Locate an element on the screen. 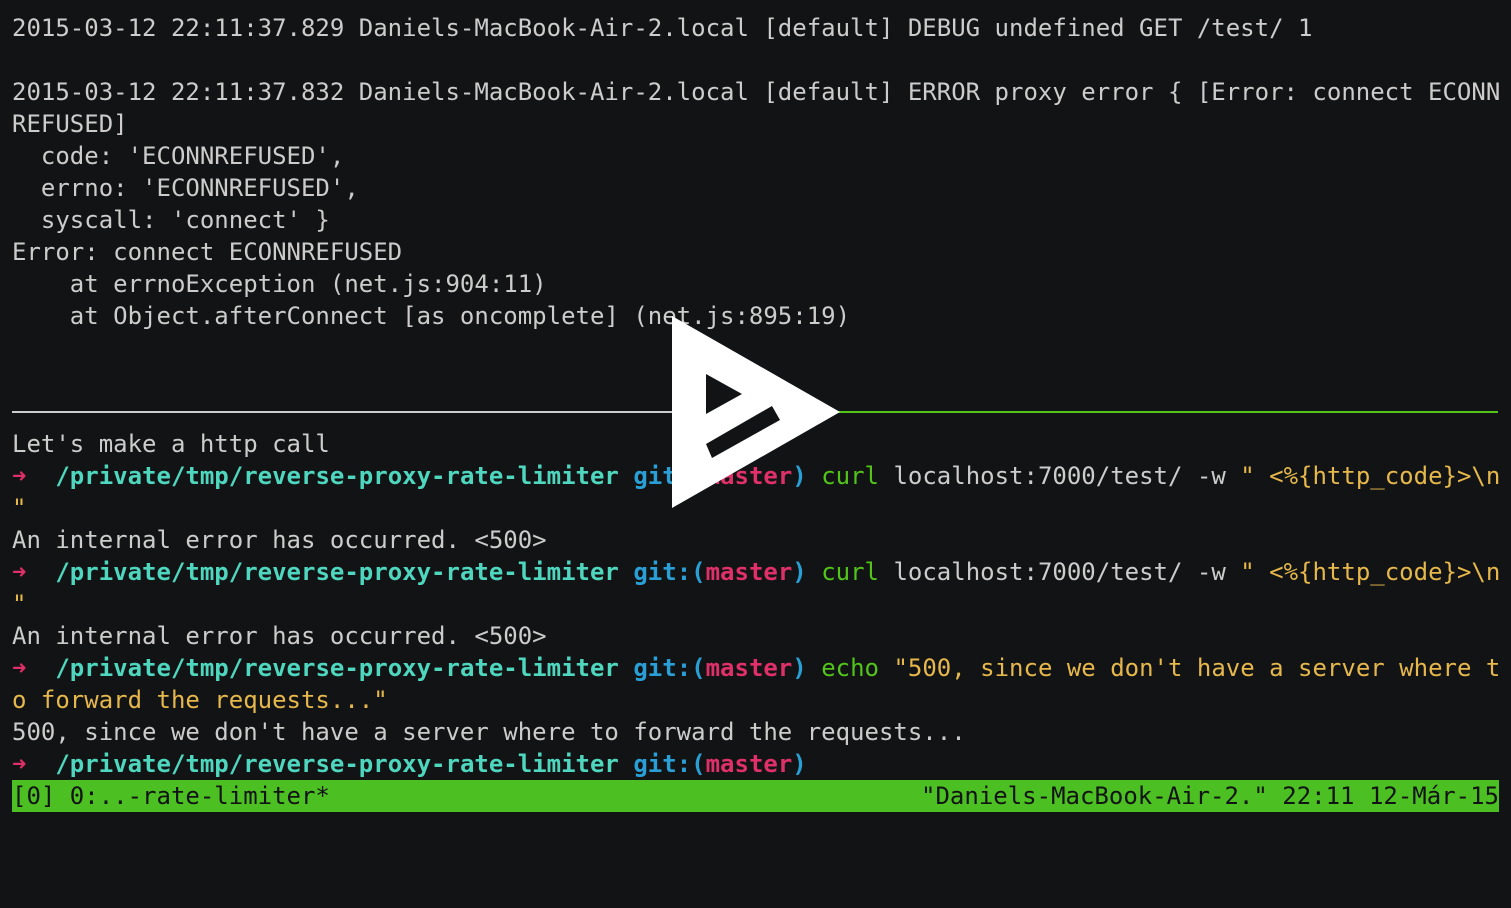 This screenshot has width=1511, height=908. play-icon is located at coordinates (756, 412).